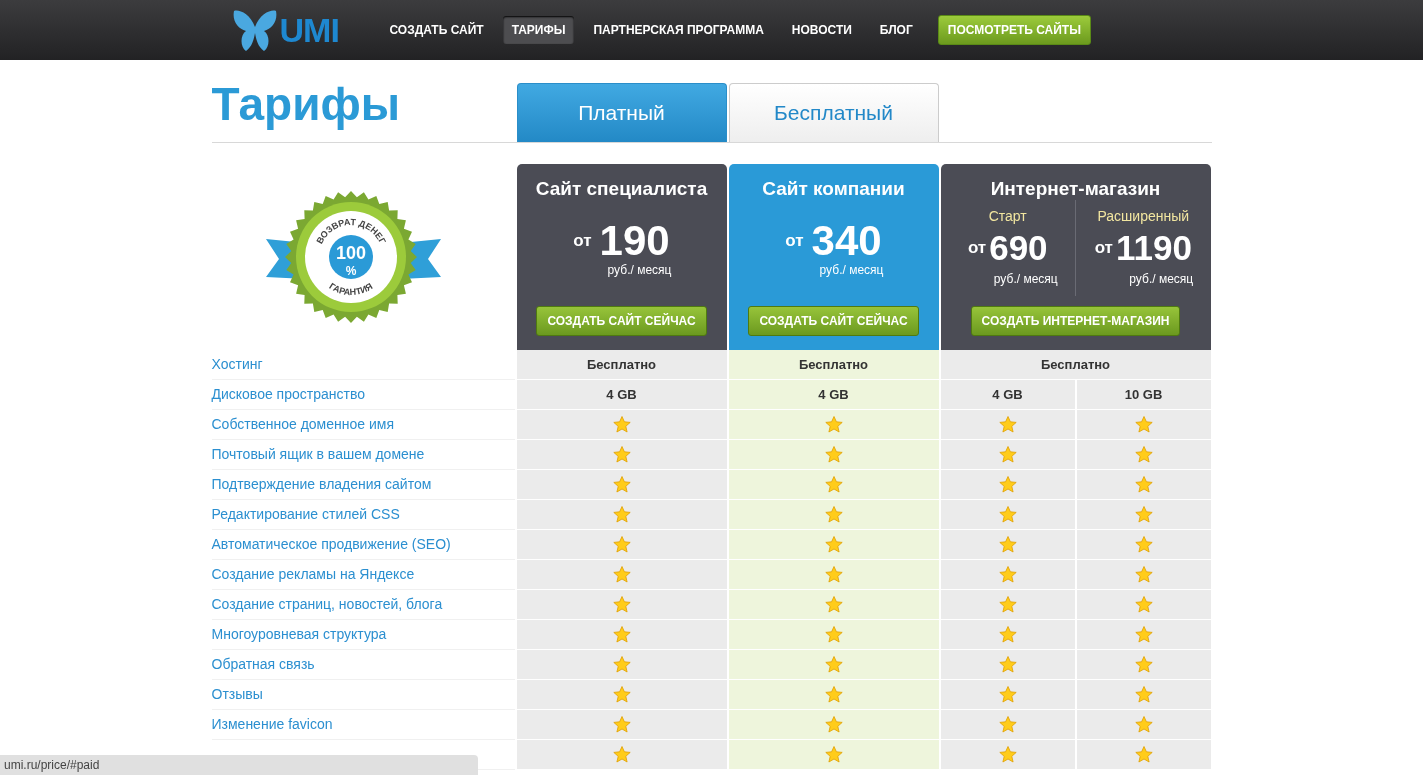 The width and height of the screenshot is (1423, 775). Describe the element at coordinates (306, 104) in the screenshot. I see `page-title: Тарифы` at that location.